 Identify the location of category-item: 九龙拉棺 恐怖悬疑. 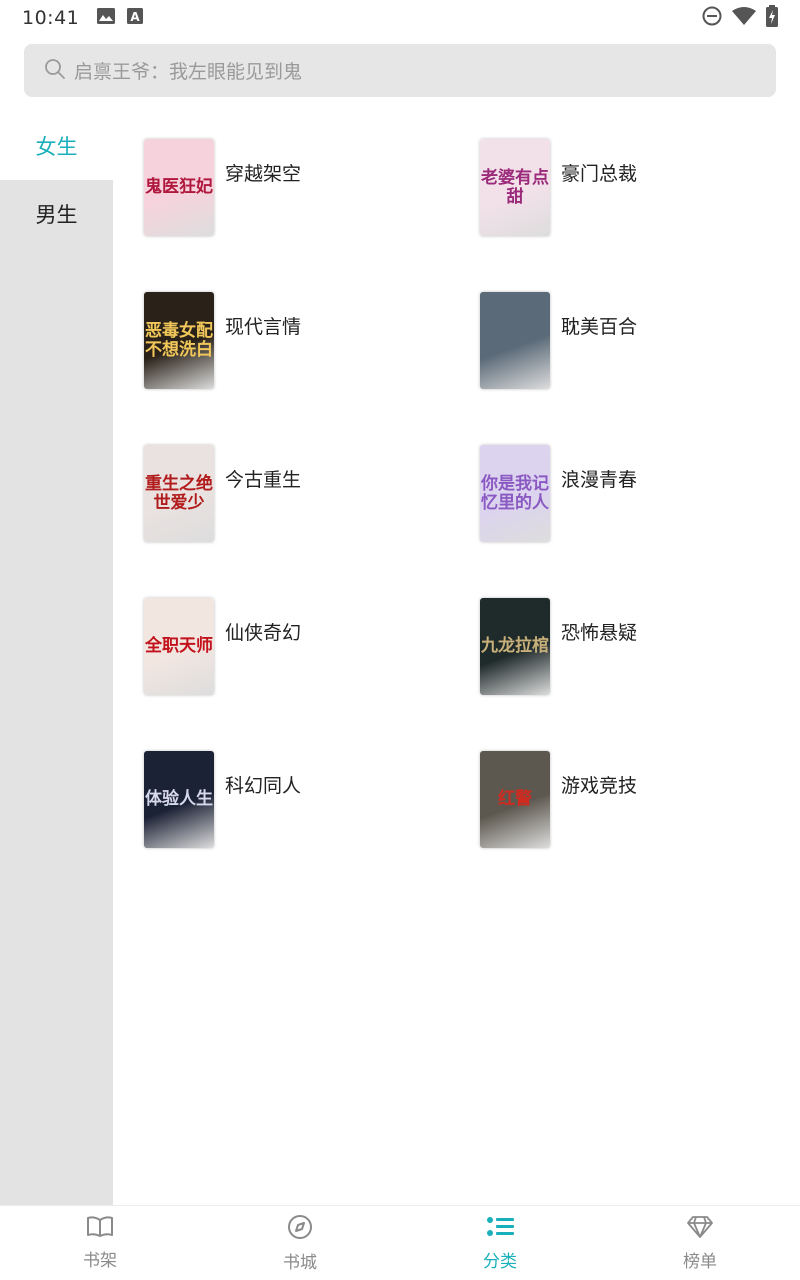
(630, 648).